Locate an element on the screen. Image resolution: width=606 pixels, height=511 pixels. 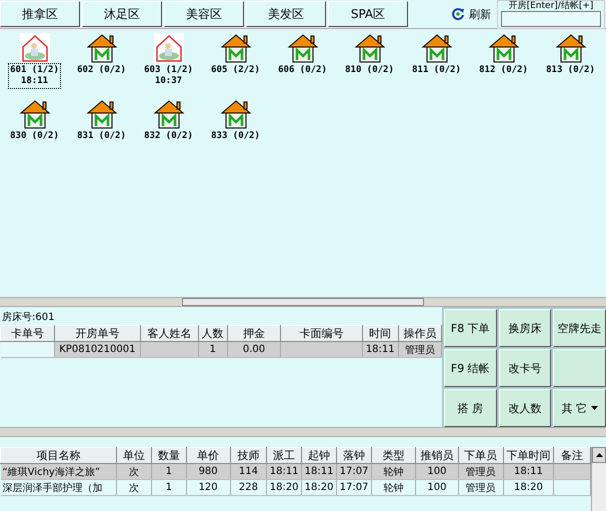
table-cell: 轮钟 is located at coordinates (393, 472).